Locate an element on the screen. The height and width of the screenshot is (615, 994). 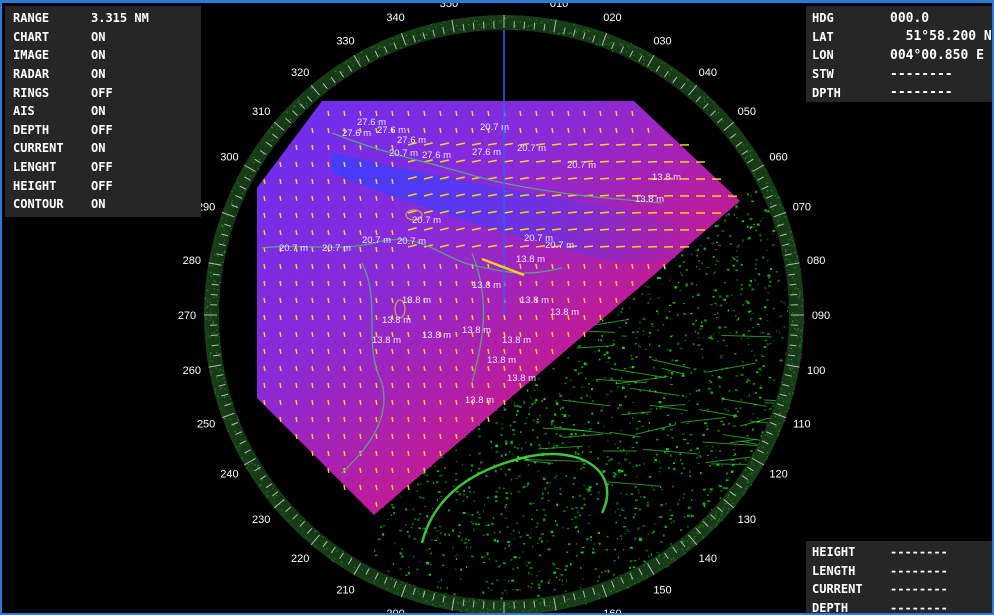
bearing-label: 300 is located at coordinates (229, 158).